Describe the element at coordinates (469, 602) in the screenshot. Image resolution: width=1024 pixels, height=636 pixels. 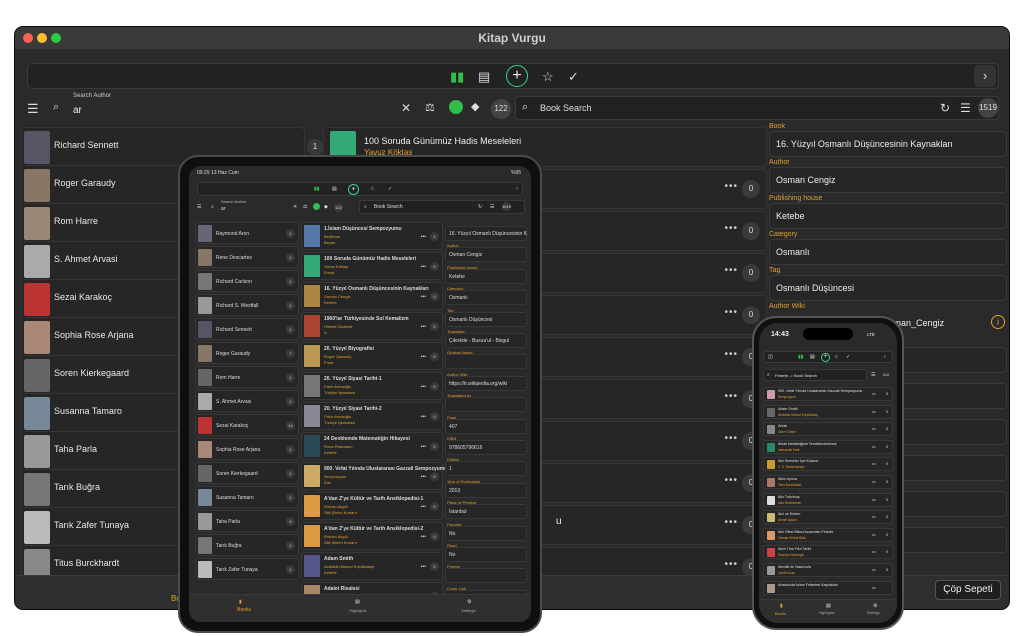
I see `settings-gear-icon: ⚙` at that location.